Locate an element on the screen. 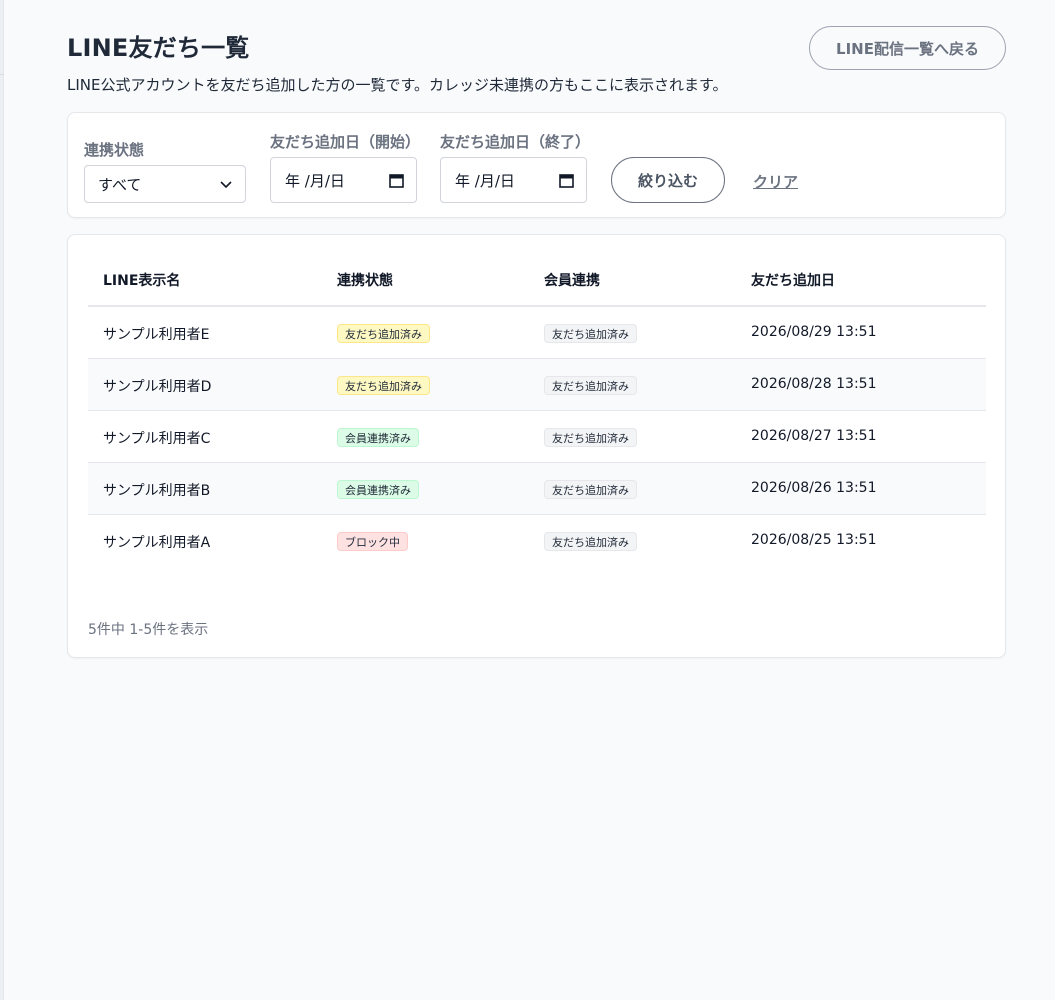 The image size is (1055, 1000). column-header-display-name: LINE表示名 is located at coordinates (142, 281).